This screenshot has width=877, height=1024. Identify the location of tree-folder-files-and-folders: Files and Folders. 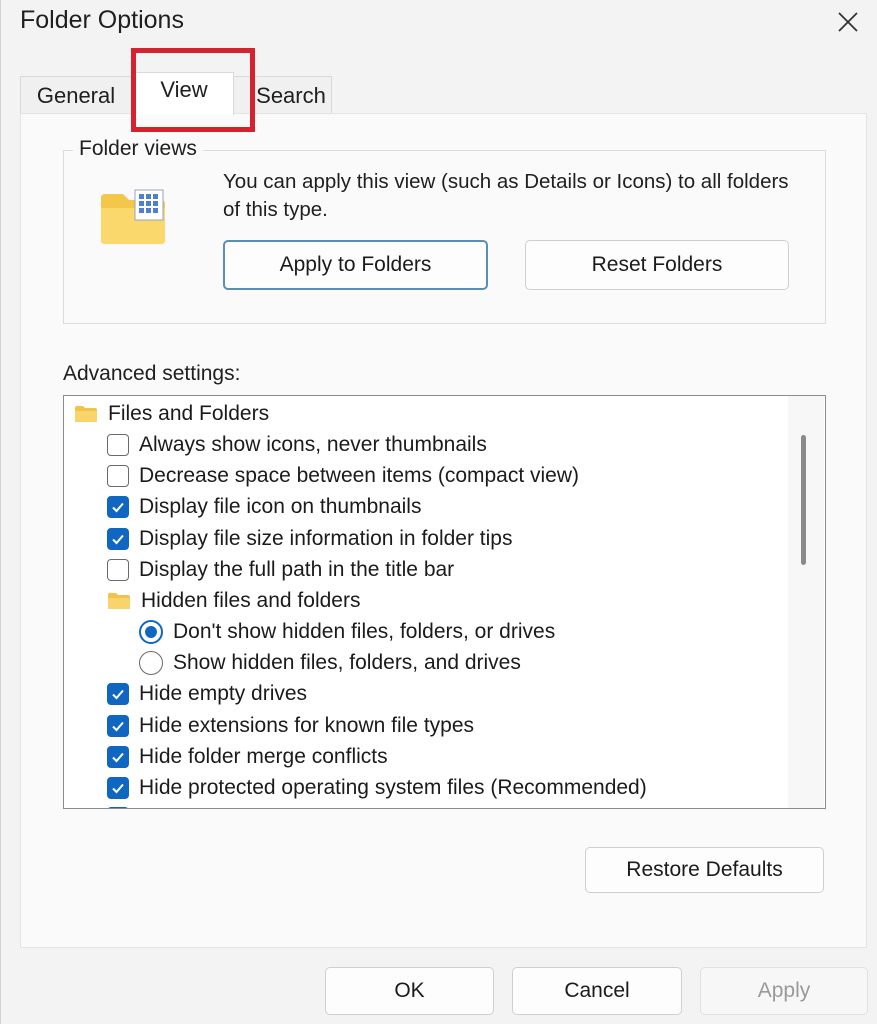
(171, 414).